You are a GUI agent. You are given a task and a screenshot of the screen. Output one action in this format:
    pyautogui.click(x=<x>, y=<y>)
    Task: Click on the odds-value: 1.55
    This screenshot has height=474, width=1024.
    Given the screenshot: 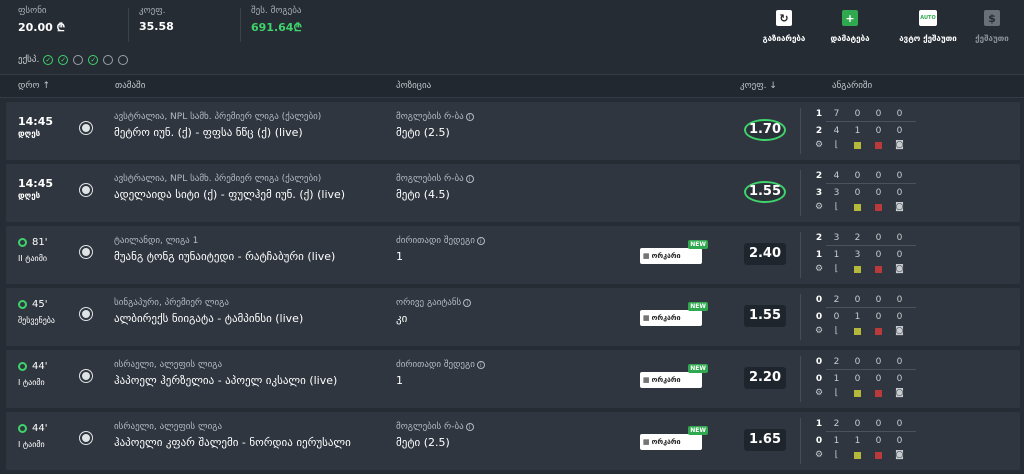 What is the action you would take?
    pyautogui.click(x=765, y=192)
    